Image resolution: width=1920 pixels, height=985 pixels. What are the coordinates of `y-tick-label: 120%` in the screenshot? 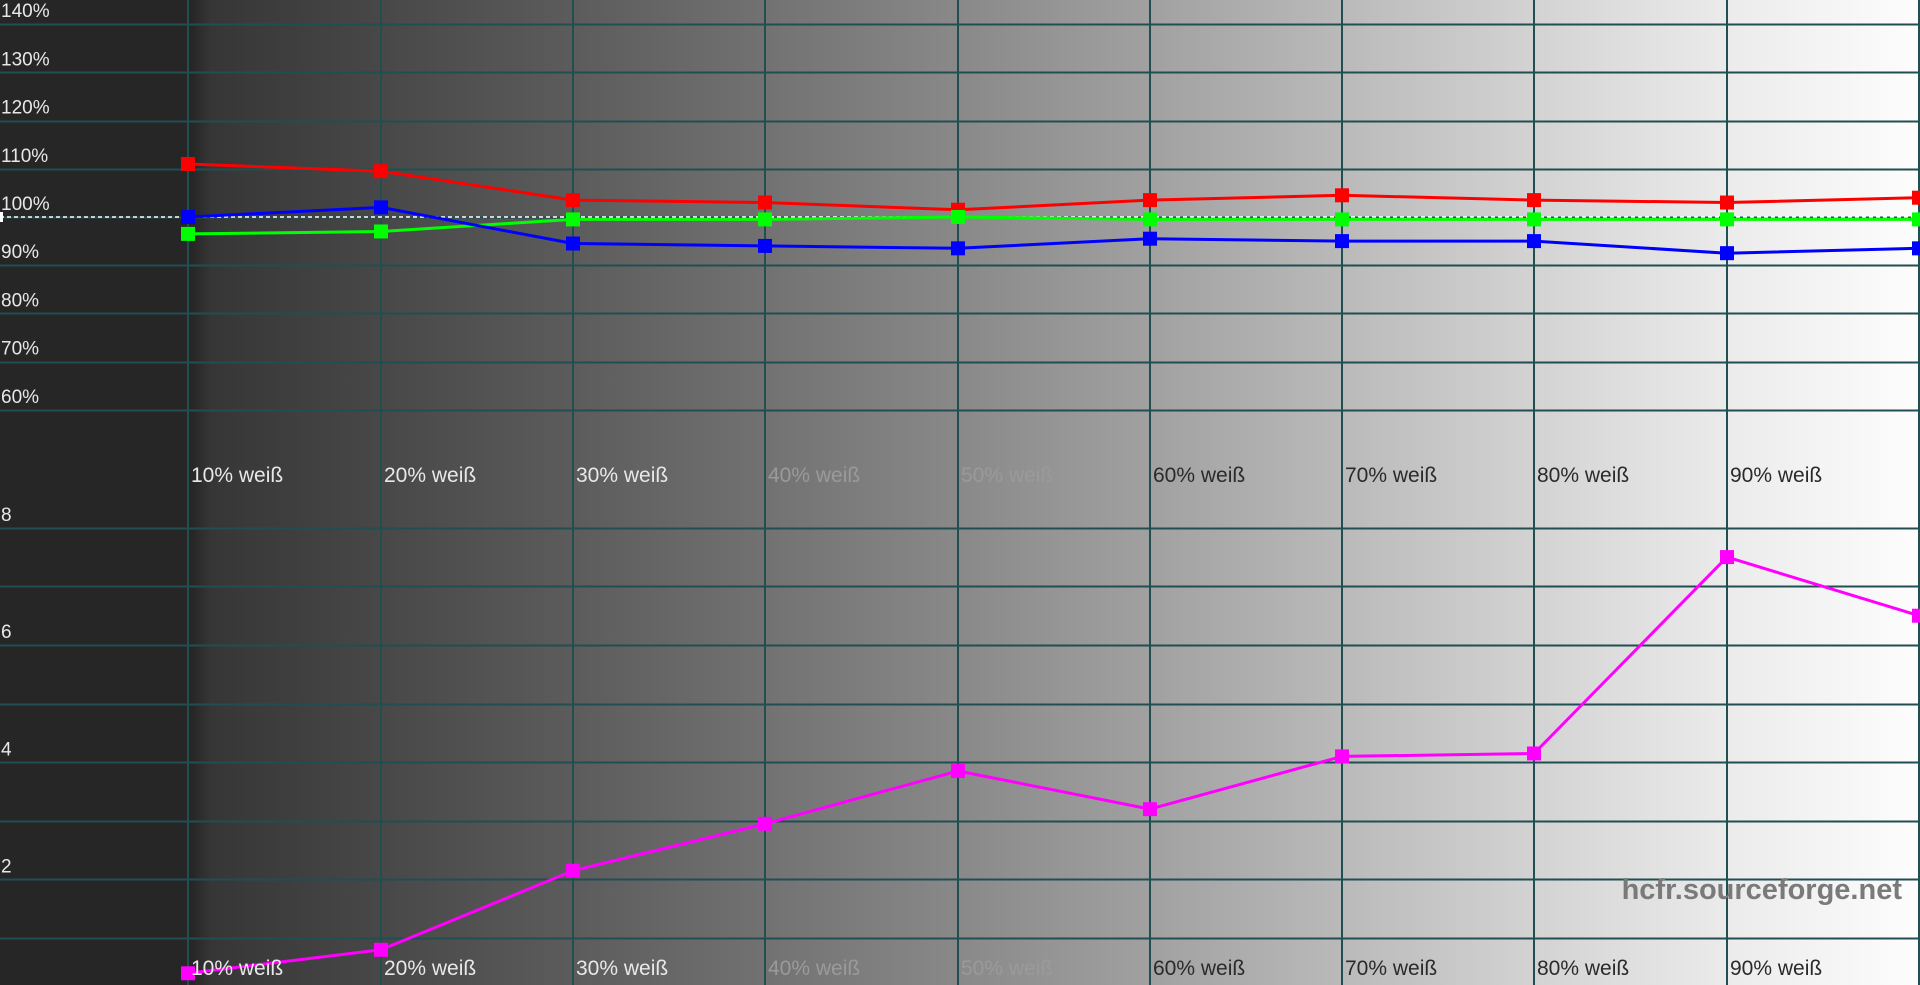 It's located at (25, 108).